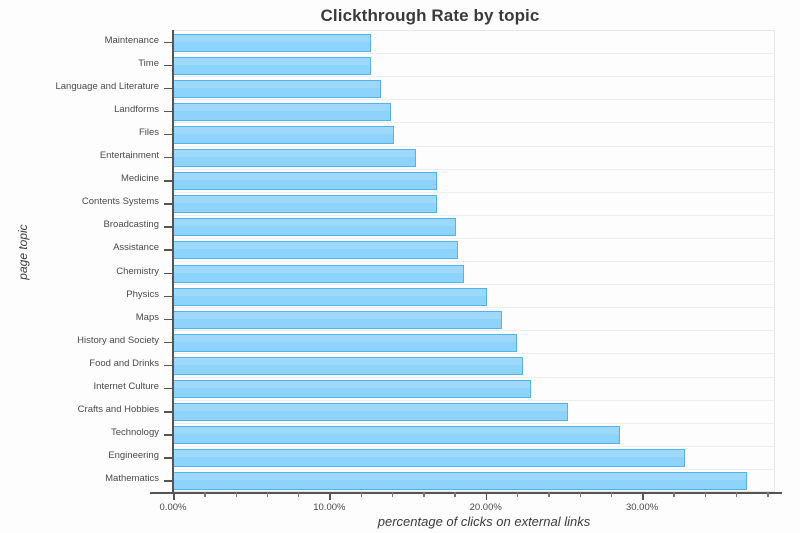 This screenshot has height=533, width=800. Describe the element at coordinates (120, 202) in the screenshot. I see `y-axis-tick-label: Contents Systems` at that location.